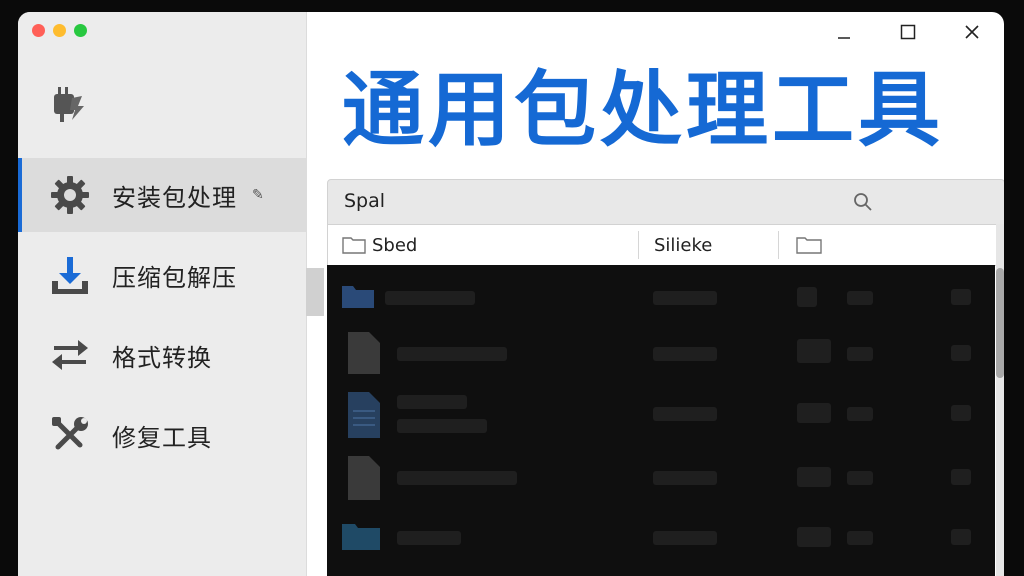 Image resolution: width=1024 pixels, height=576 pixels. I want to click on zoom-dot, so click(80, 30).